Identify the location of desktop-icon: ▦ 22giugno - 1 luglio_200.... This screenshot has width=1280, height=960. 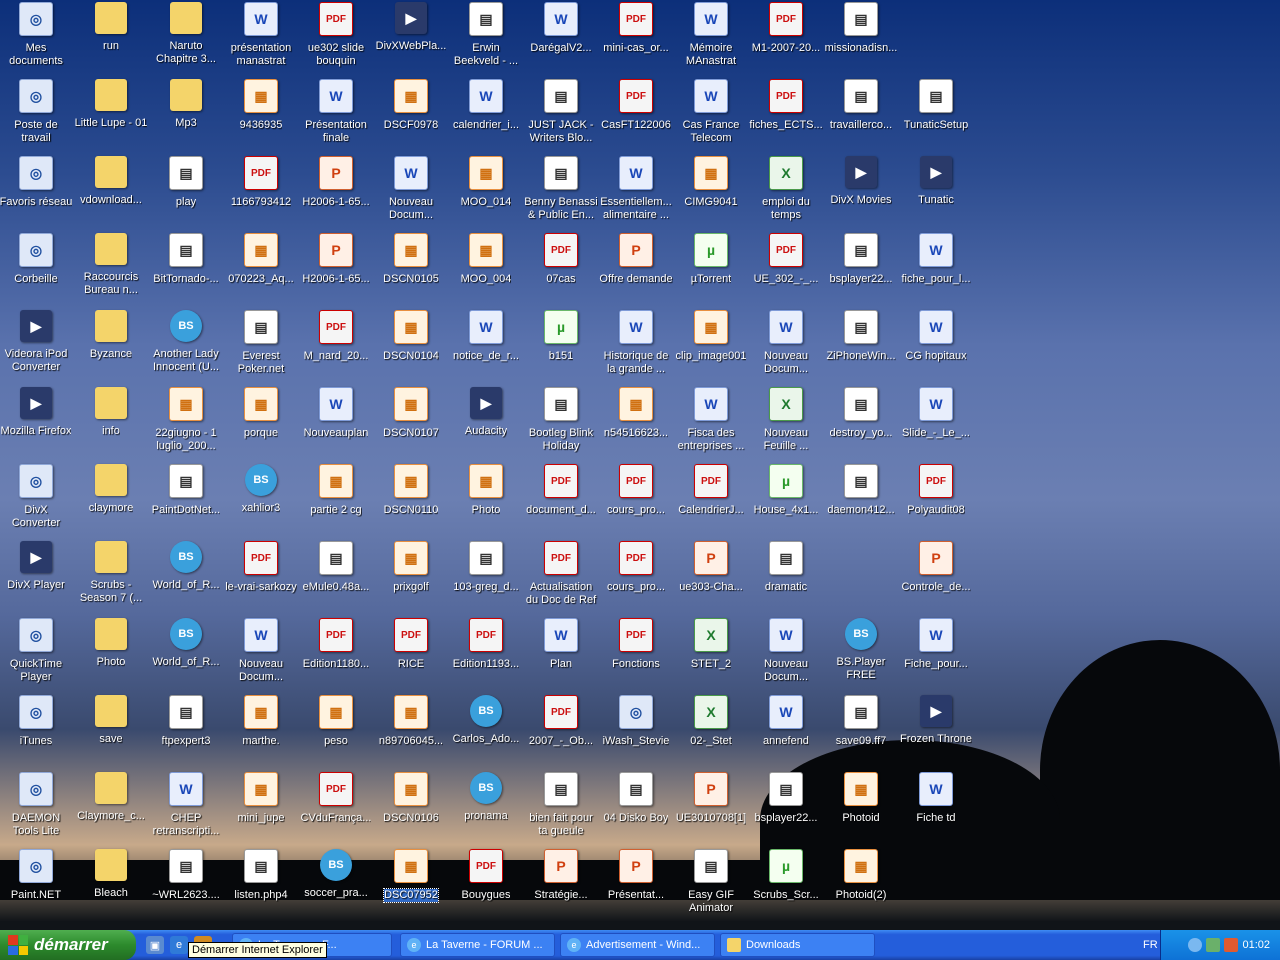
(186, 420).